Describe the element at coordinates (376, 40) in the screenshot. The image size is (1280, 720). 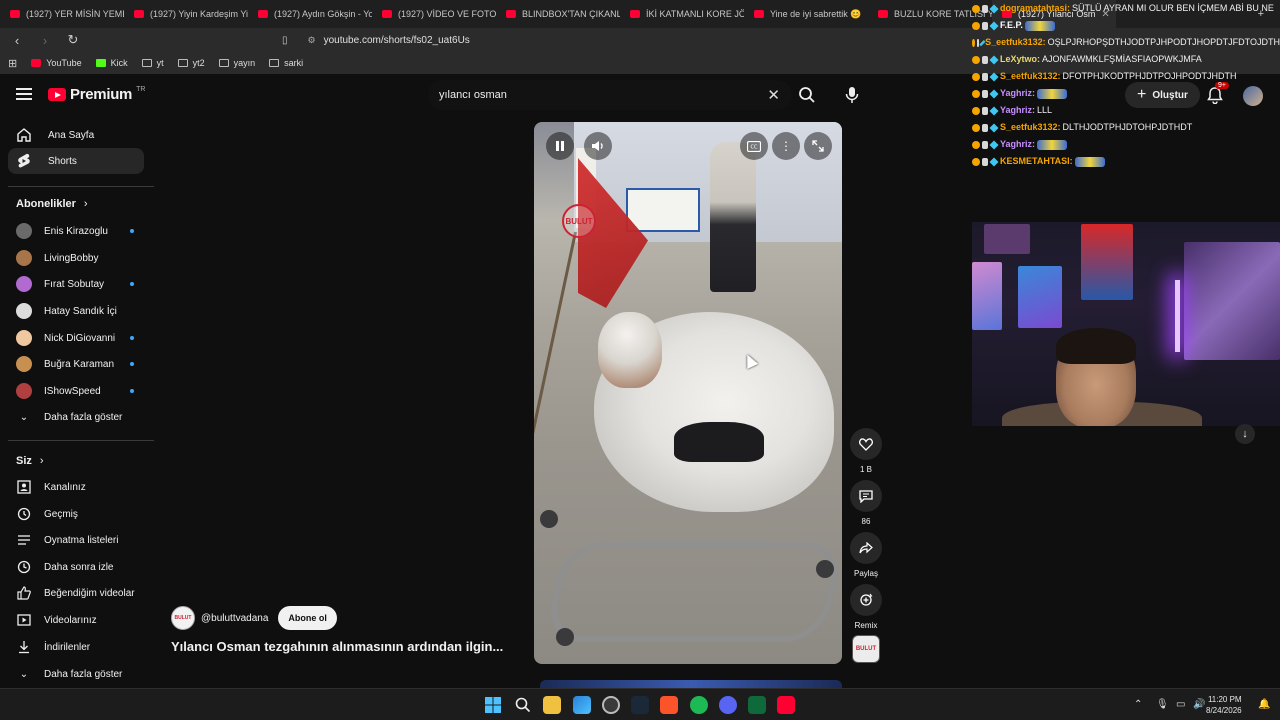
I see `url-field: ▯ ⚙ youtube.com/shorts/fs02_uat6Us` at that location.